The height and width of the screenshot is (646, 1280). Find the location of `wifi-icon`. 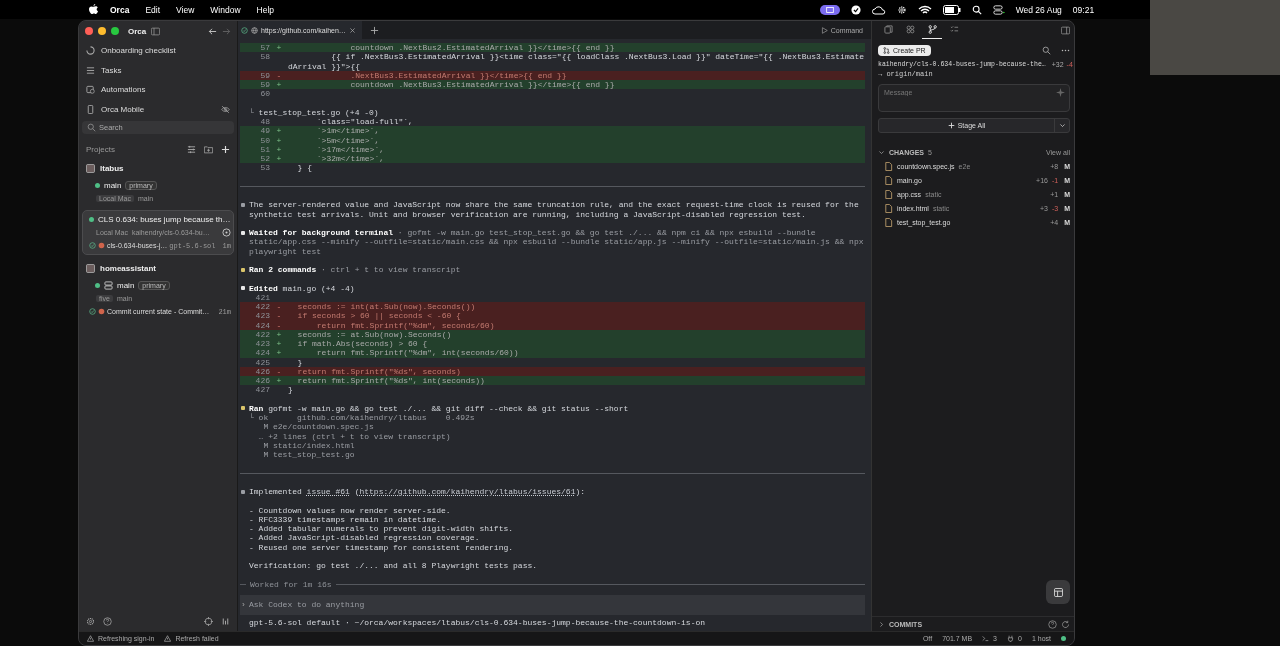

wifi-icon is located at coordinates (925, 9).